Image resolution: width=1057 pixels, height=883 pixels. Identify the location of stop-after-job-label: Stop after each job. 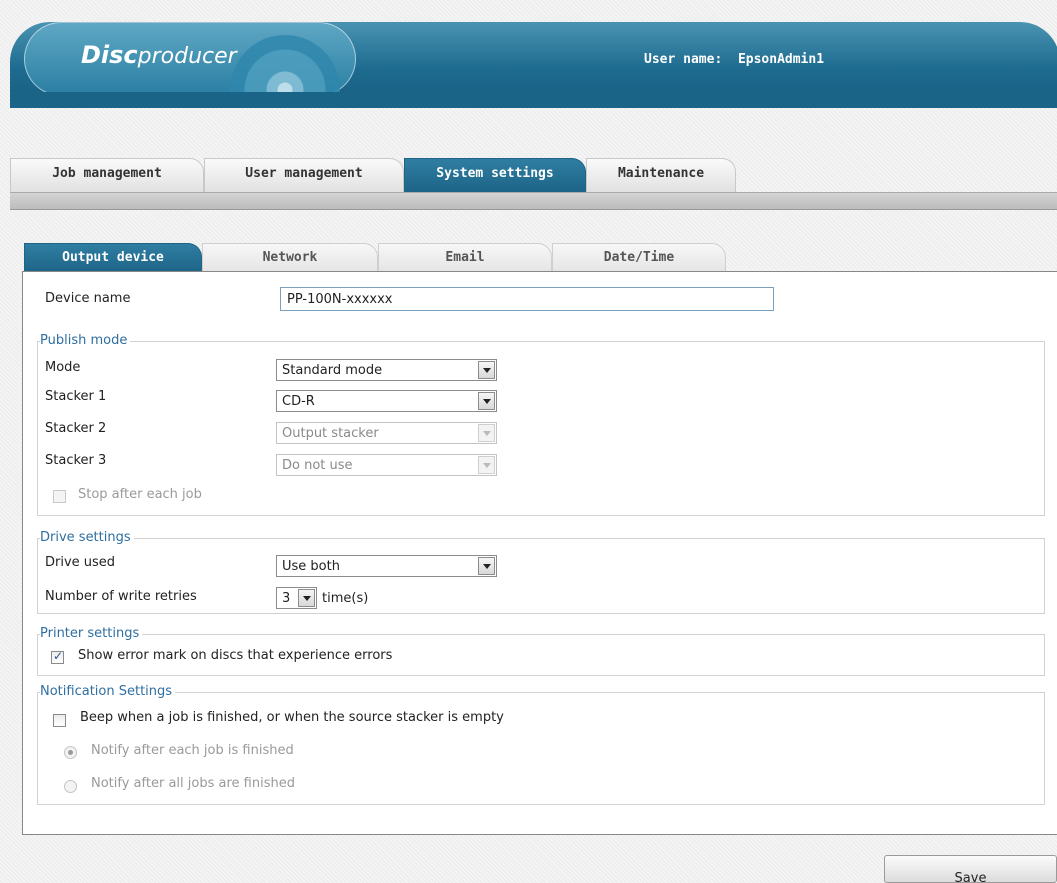
(140, 494).